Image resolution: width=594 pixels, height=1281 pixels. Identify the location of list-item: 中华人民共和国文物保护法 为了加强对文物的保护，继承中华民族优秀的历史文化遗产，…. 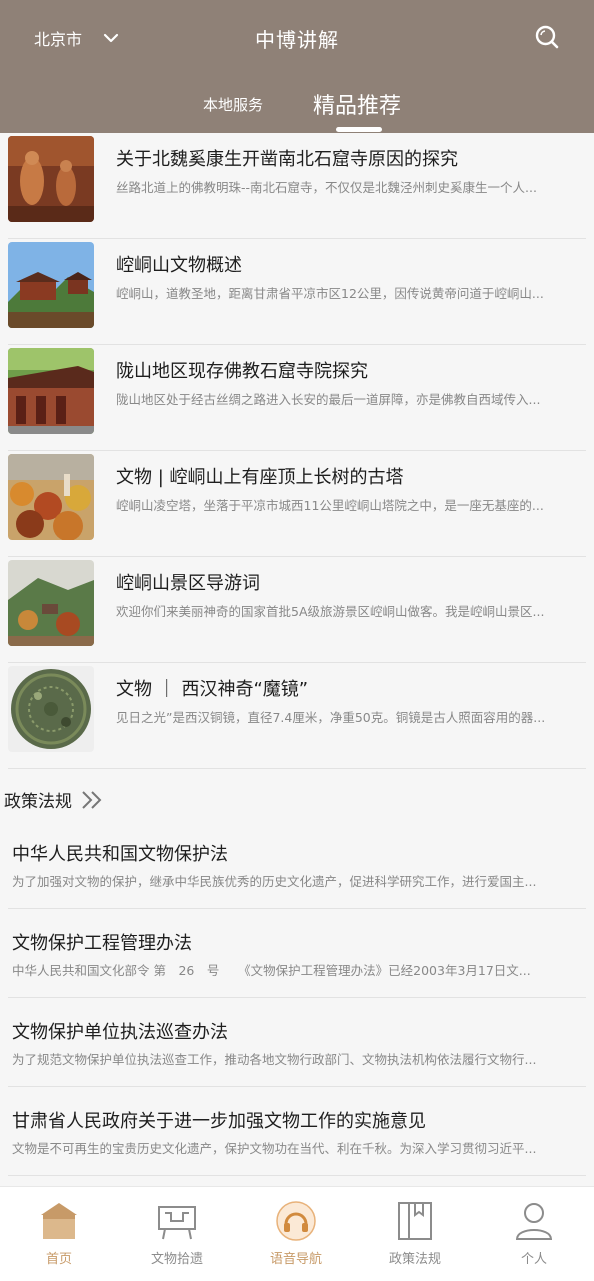
(297, 864).